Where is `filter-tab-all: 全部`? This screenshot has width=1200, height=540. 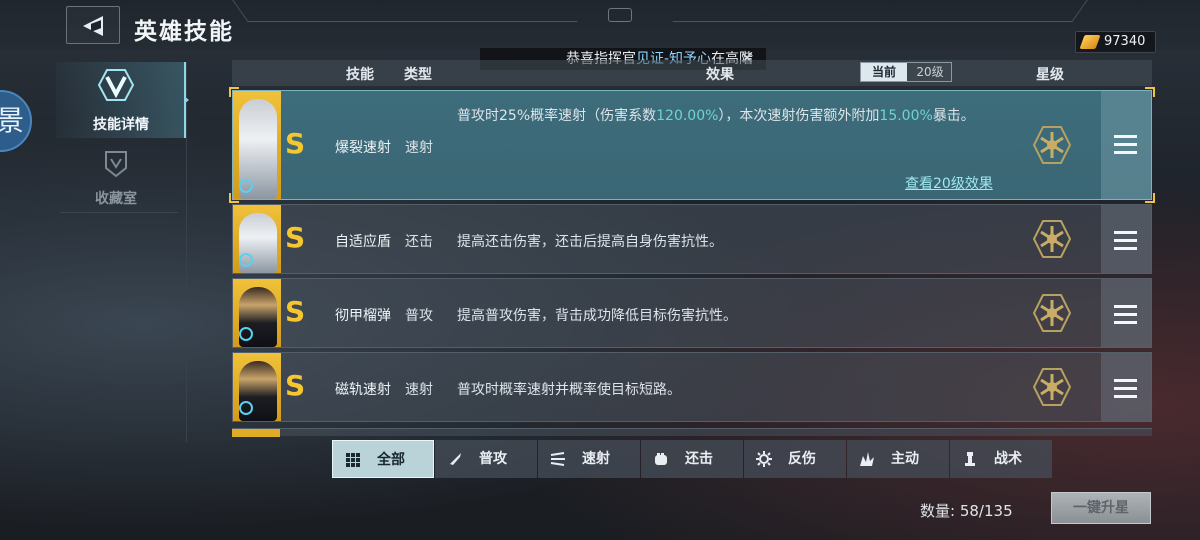 filter-tab-all: 全部 is located at coordinates (383, 459).